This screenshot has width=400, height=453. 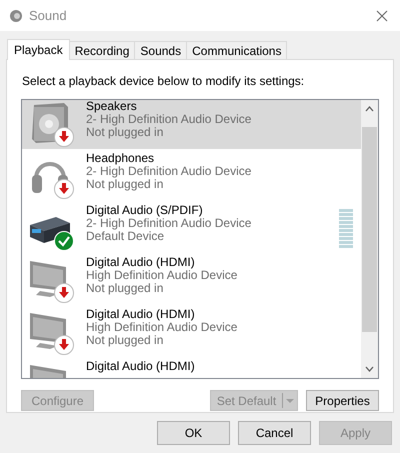 I want to click on action-button: Properties, so click(x=342, y=400).